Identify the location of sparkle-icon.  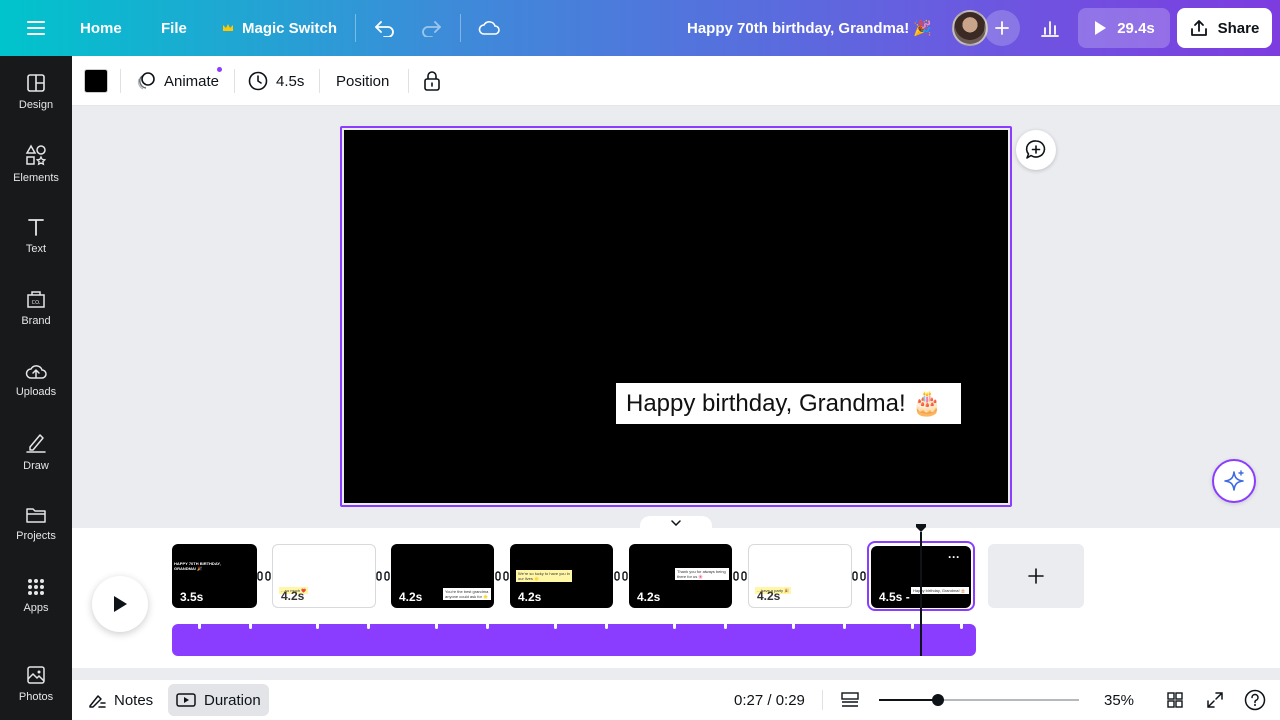
(1234, 480).